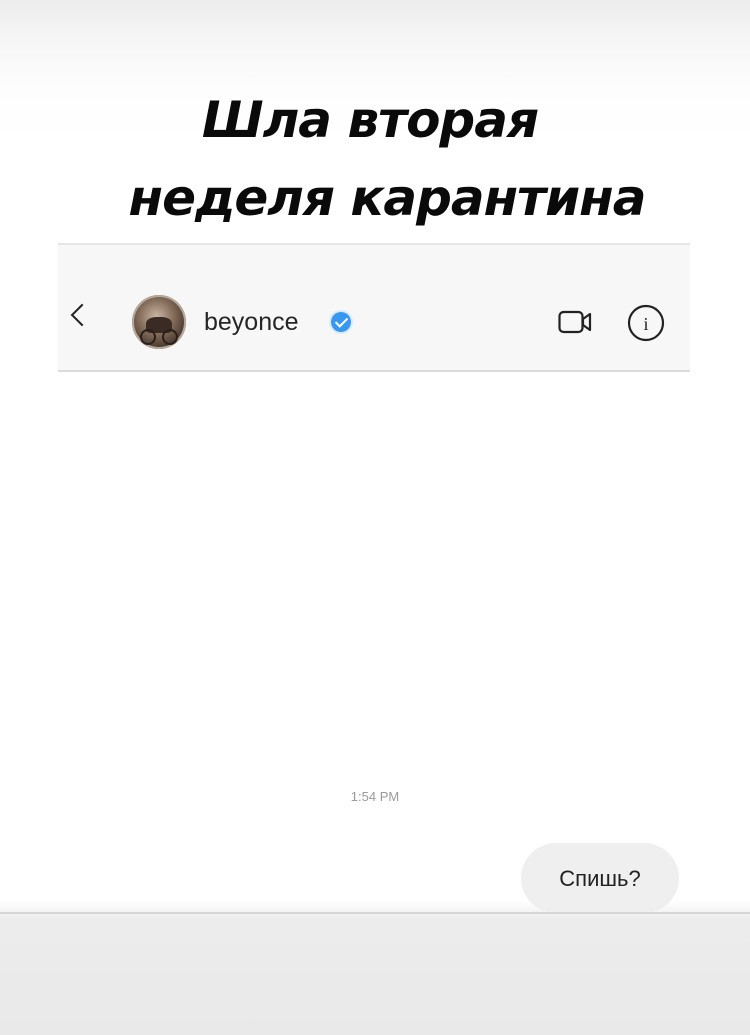 The height and width of the screenshot is (1035, 750). I want to click on caption-line-2: неделя карантина, so click(387, 198).